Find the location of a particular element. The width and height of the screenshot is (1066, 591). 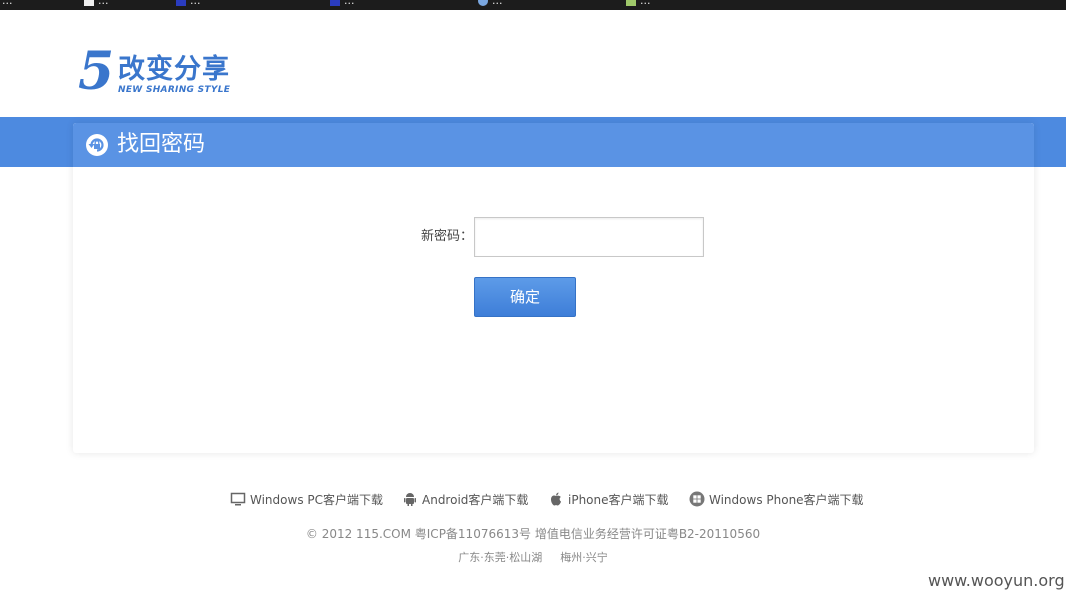

globe-icon is located at coordinates (483, 3).